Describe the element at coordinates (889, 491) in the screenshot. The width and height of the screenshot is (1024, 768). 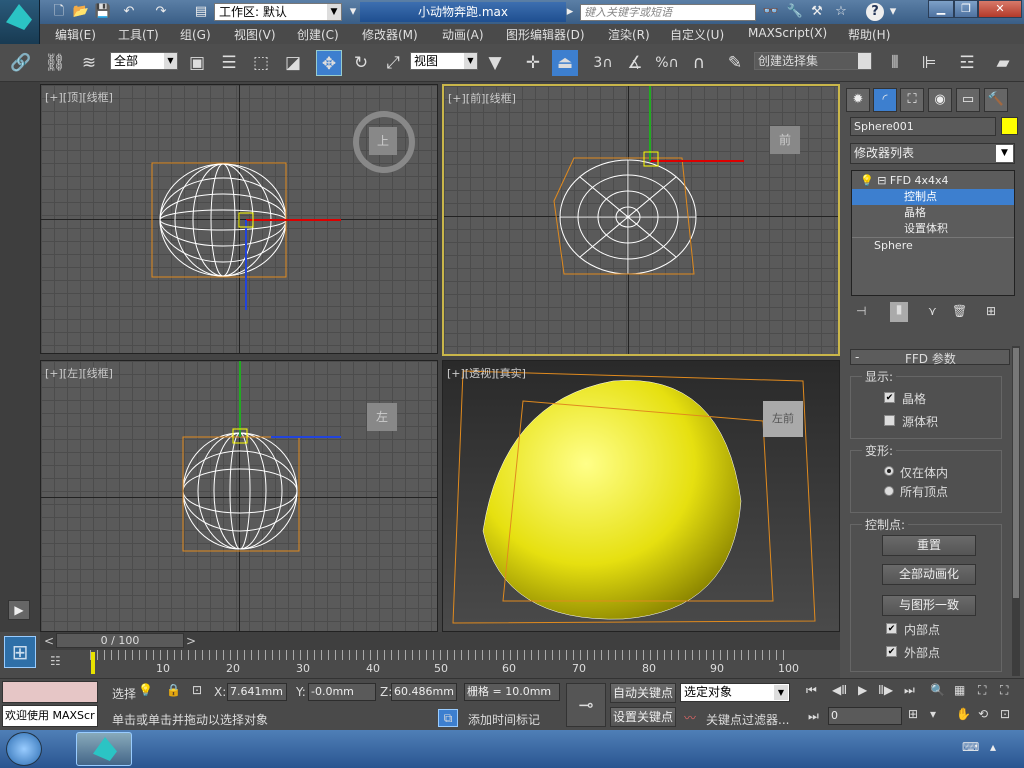
I see `all-vertices-radio` at that location.